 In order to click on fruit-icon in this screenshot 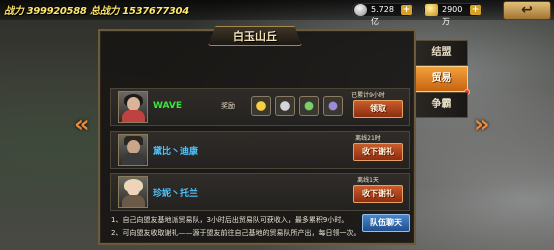, I will do `click(261, 106)`.